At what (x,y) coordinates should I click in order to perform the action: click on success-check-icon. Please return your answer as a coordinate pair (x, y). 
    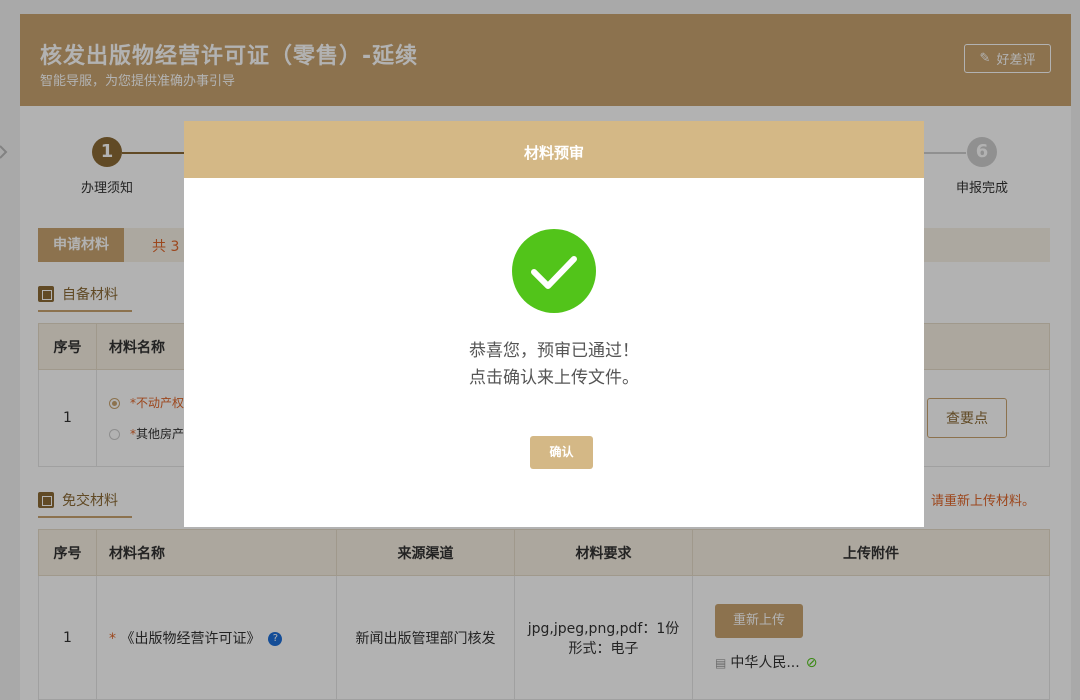
    Looking at the image, I should click on (554, 271).